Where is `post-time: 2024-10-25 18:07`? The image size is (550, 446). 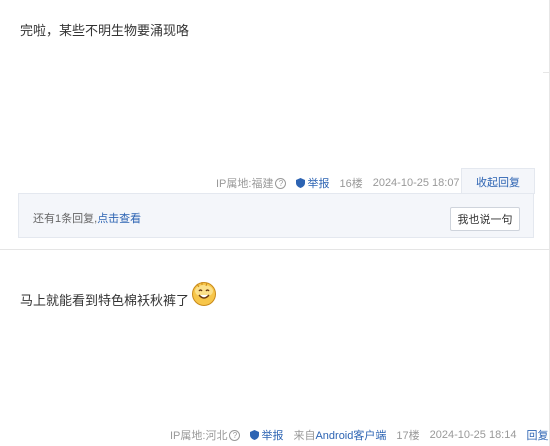
post-time: 2024-10-25 18:07 is located at coordinates (416, 183).